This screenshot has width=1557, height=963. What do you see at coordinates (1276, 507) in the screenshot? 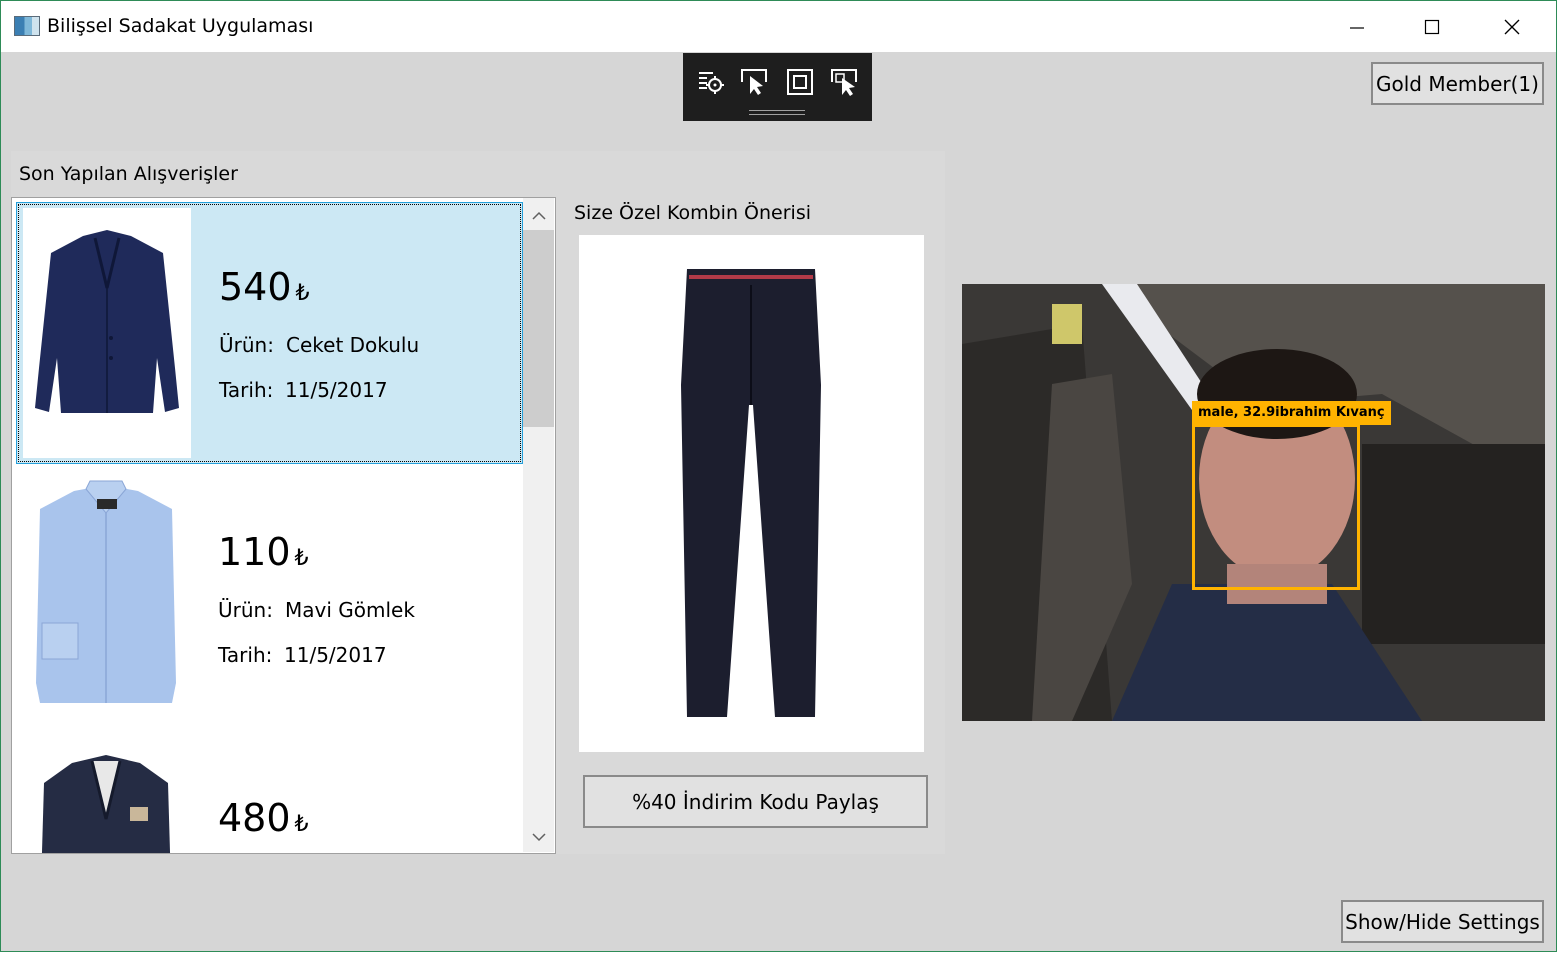
I see `face-detection-box` at bounding box center [1276, 507].